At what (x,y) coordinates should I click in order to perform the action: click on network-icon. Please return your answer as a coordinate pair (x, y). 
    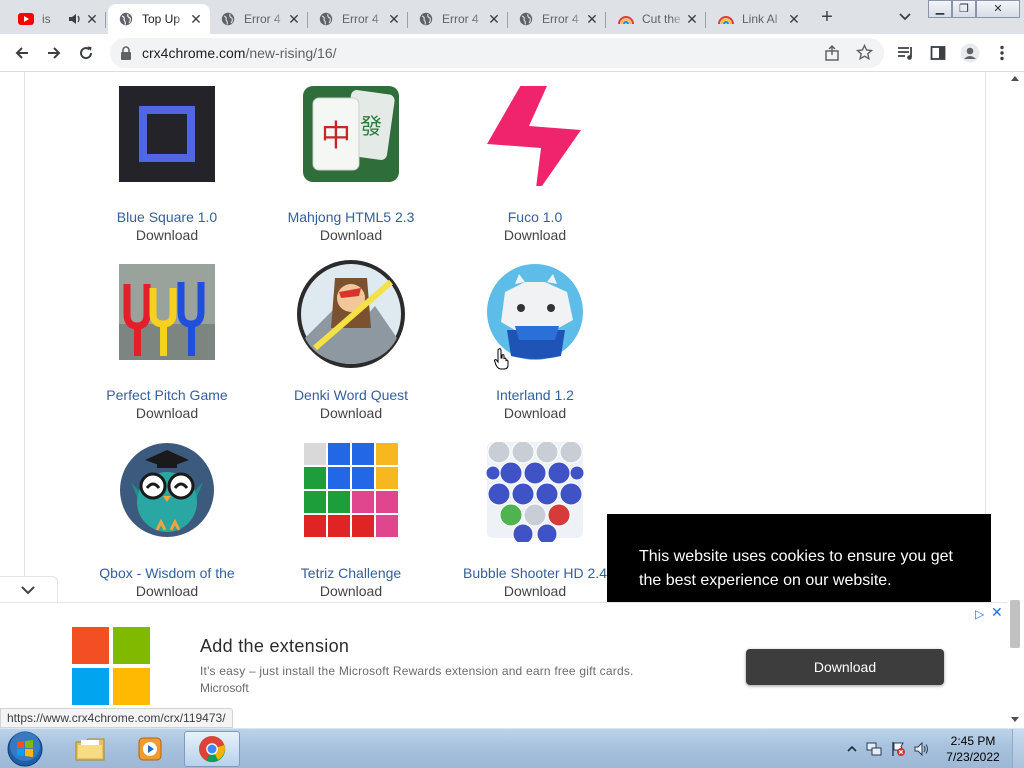
    Looking at the image, I should click on (874, 749).